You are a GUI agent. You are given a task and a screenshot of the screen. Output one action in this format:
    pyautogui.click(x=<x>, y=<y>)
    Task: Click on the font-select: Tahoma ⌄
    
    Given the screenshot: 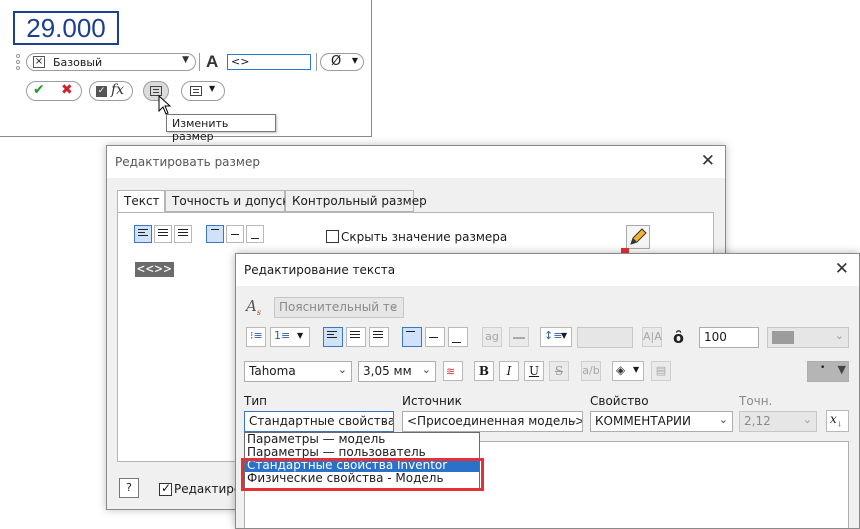 What is the action you would take?
    pyautogui.click(x=298, y=371)
    